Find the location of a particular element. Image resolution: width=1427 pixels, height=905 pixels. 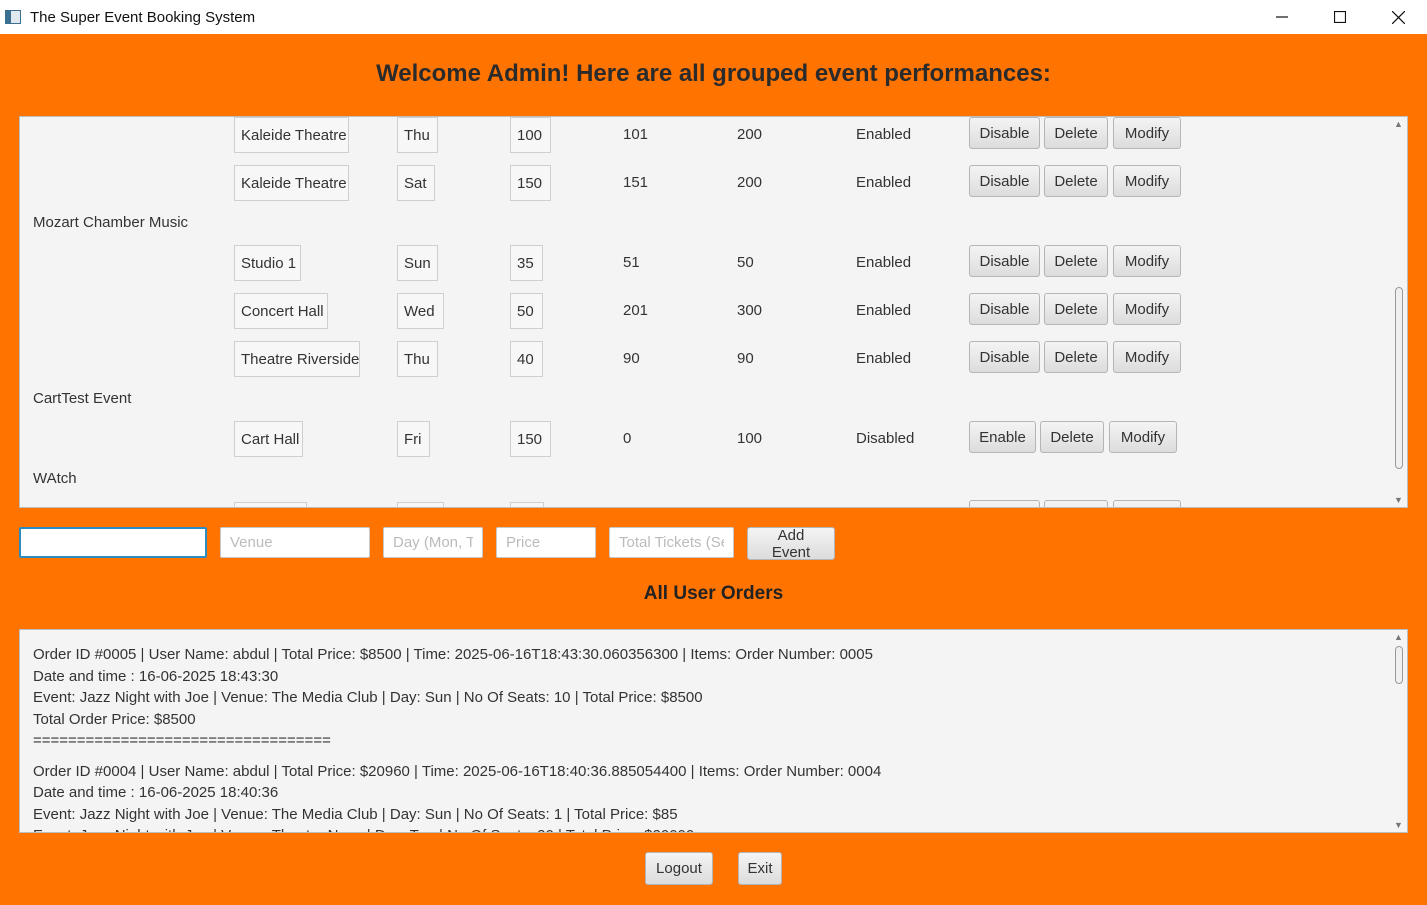

price-input is located at coordinates (546, 542).